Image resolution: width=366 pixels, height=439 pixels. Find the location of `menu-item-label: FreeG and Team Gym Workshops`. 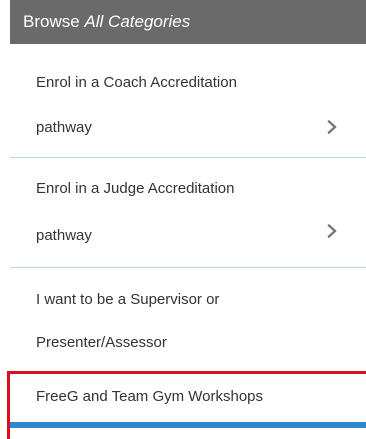

menu-item-label: FreeG and Team Gym Workshops is located at coordinates (150, 396).